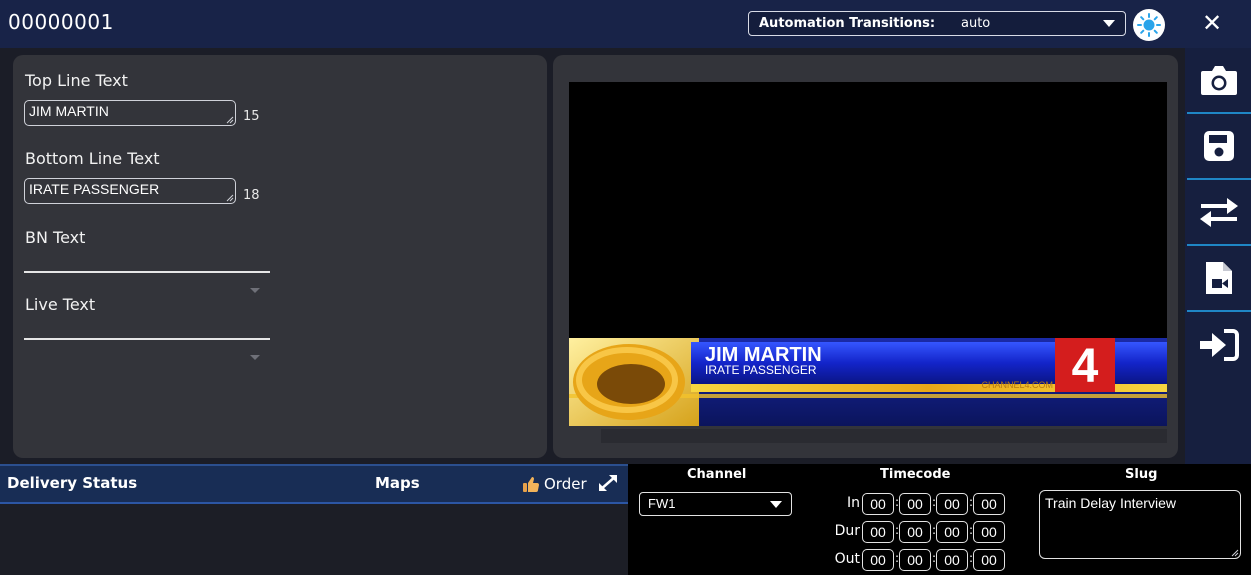  Describe the element at coordinates (878, 532) in the screenshot. I see `timecode-dur-hours: 00` at that location.